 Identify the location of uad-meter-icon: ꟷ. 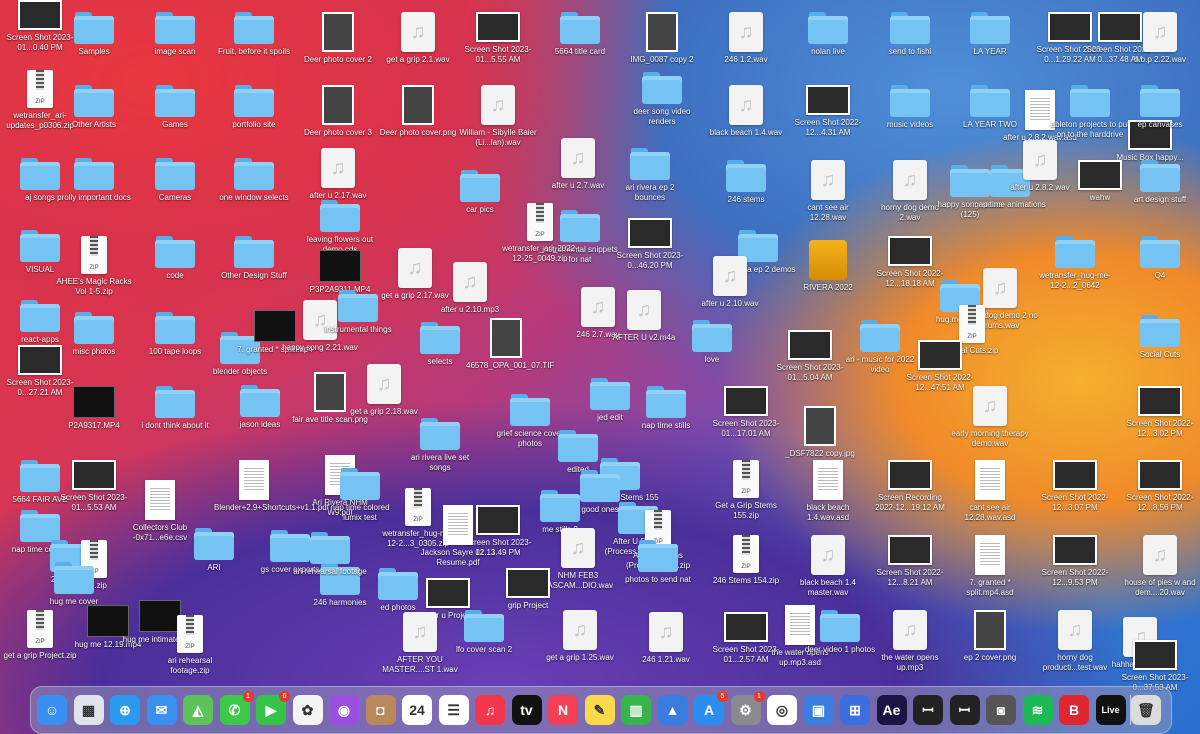
(964, 710).